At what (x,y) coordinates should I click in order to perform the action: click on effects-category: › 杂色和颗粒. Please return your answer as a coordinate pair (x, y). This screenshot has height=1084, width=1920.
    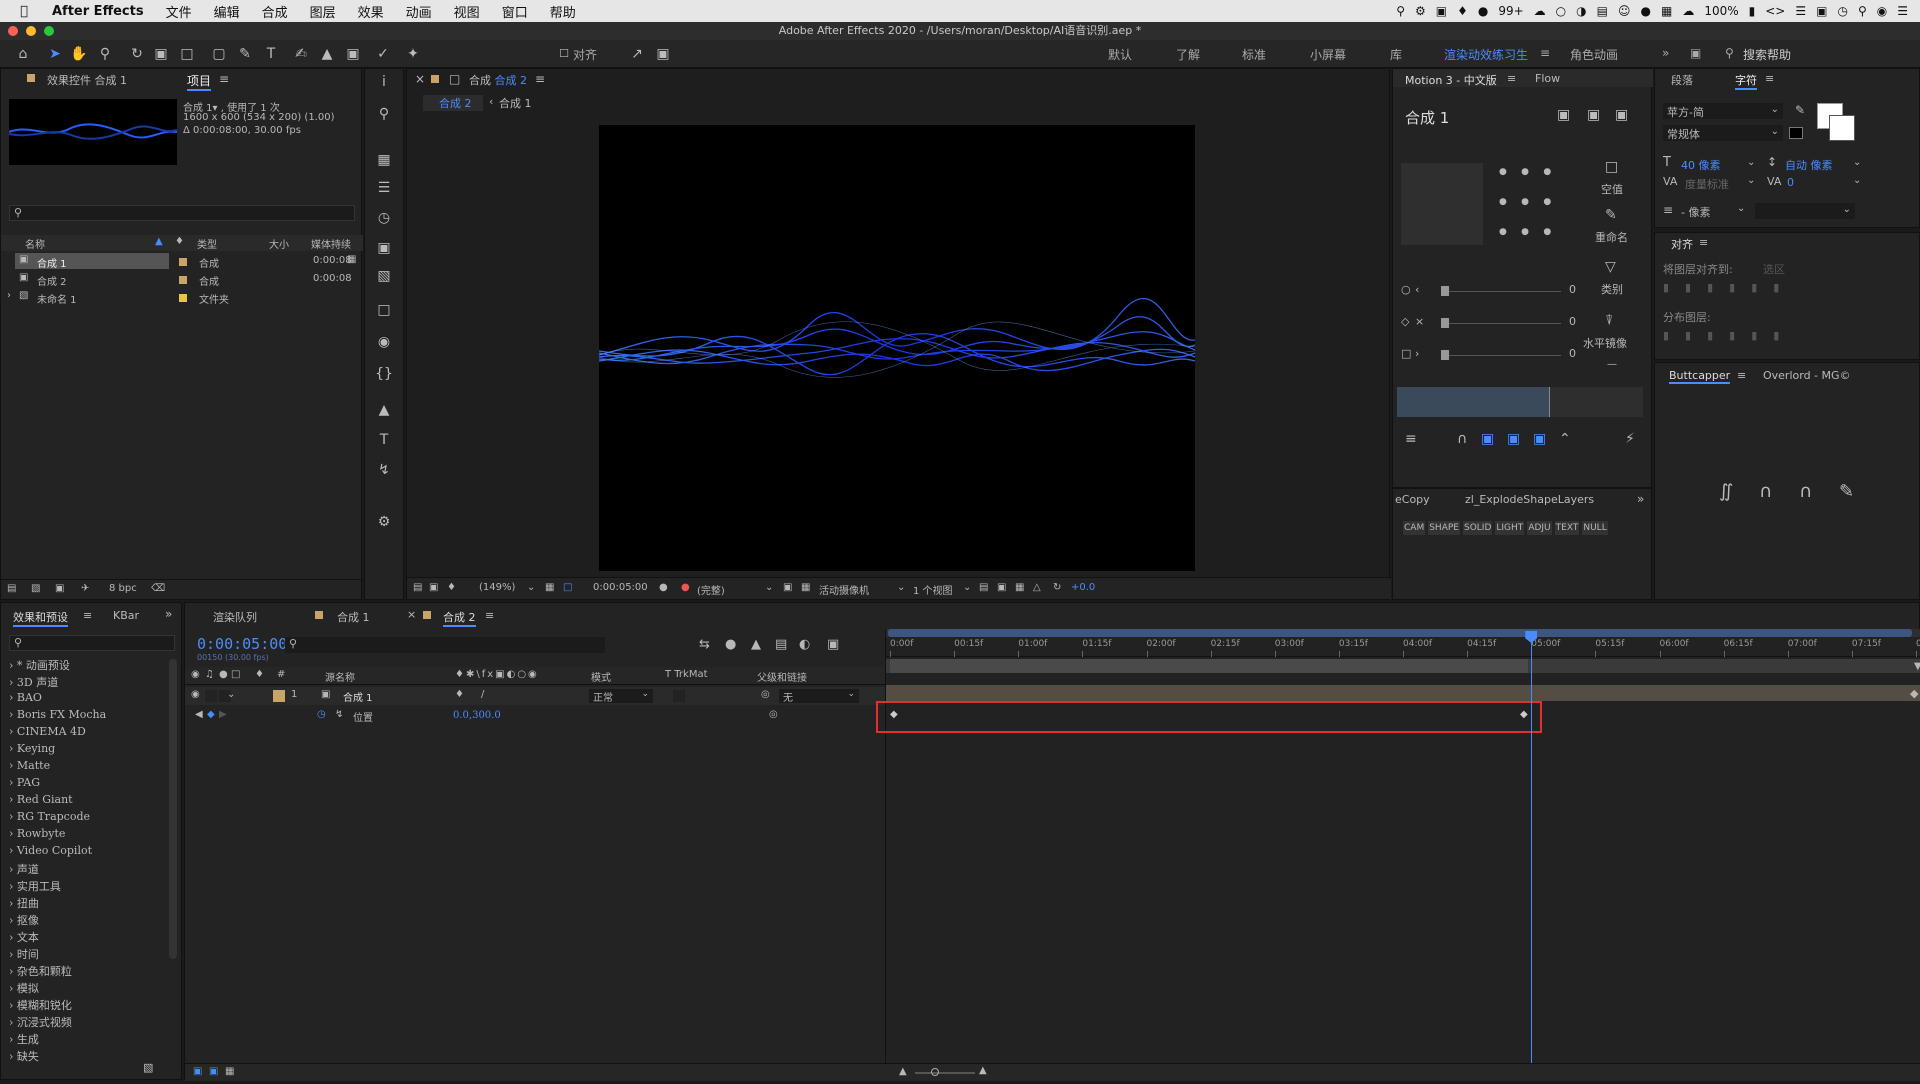
    Looking at the image, I should click on (40, 971).